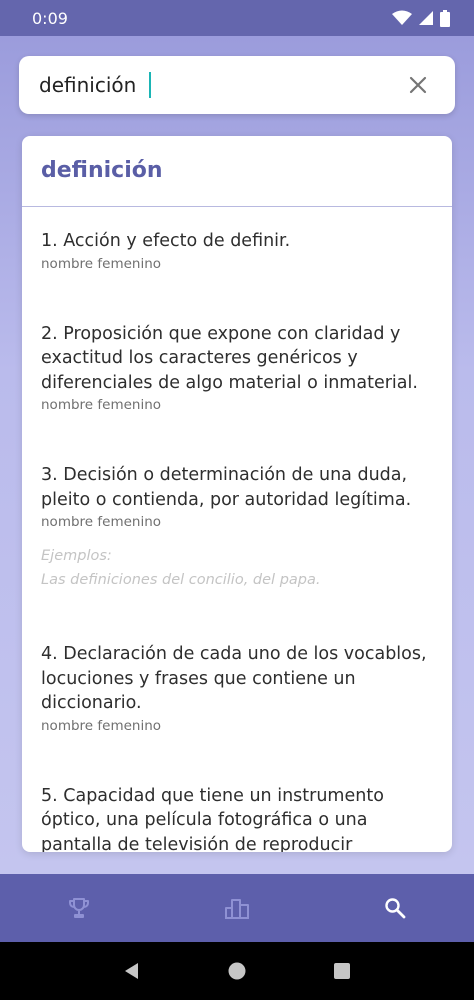 Image resolution: width=474 pixels, height=1000 pixels. I want to click on nav-ranking, so click(237, 908).